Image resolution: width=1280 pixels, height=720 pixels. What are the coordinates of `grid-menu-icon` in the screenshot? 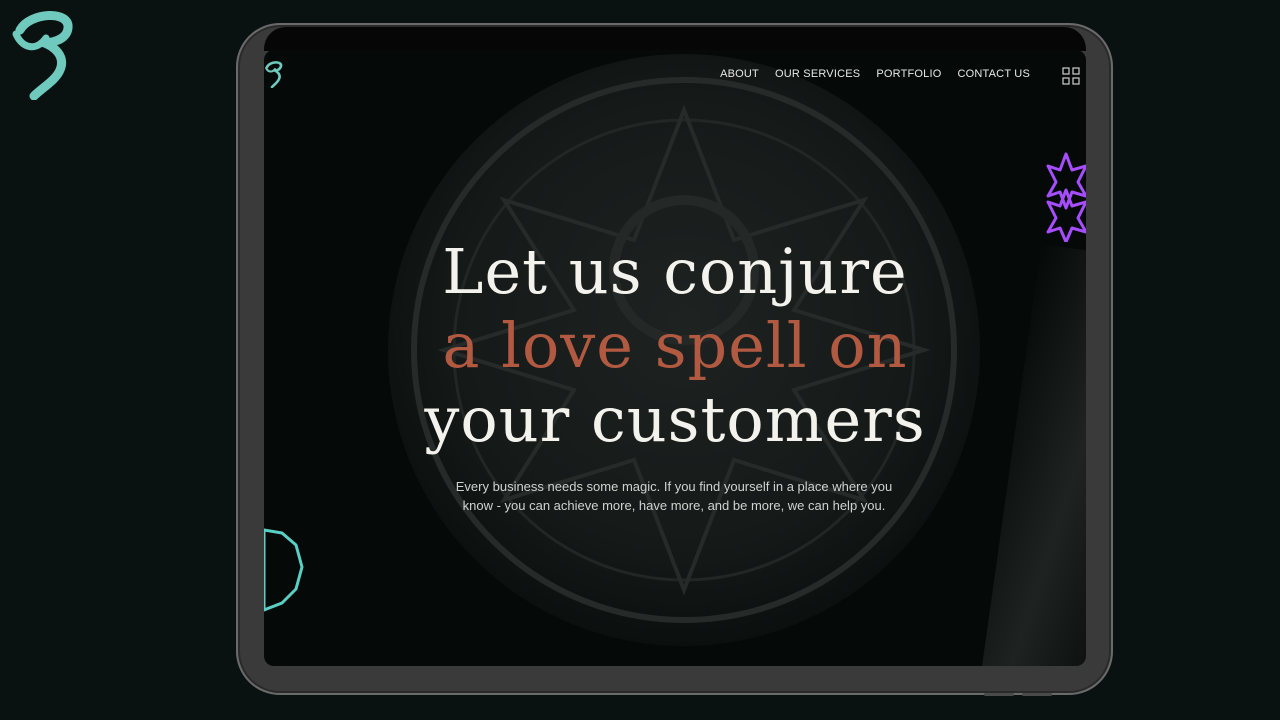 It's located at (1071, 76).